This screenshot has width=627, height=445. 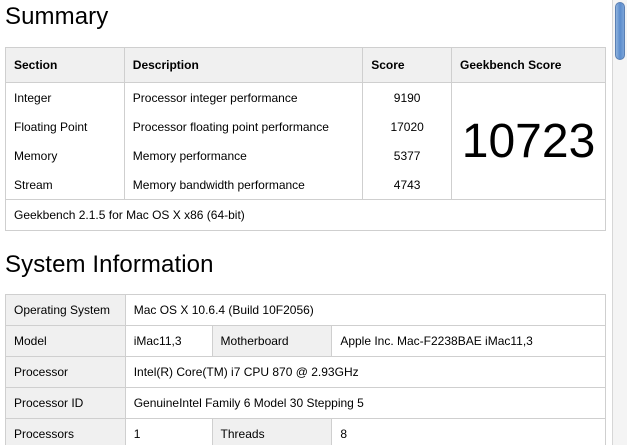 What do you see at coordinates (243, 126) in the screenshot?
I see `description-cell: Processor floating point performance` at bounding box center [243, 126].